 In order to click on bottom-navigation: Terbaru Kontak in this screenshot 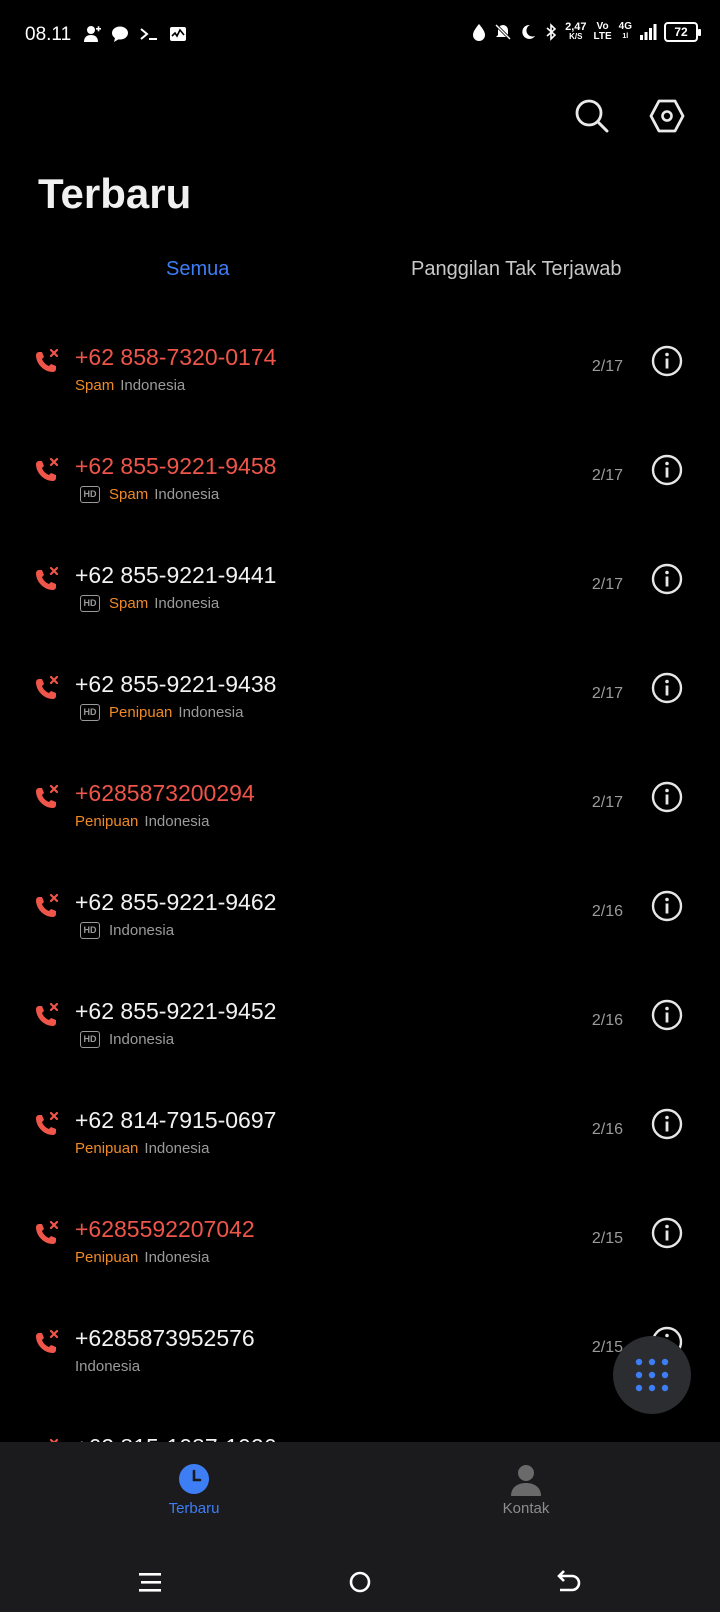, I will do `click(360, 1496)`.